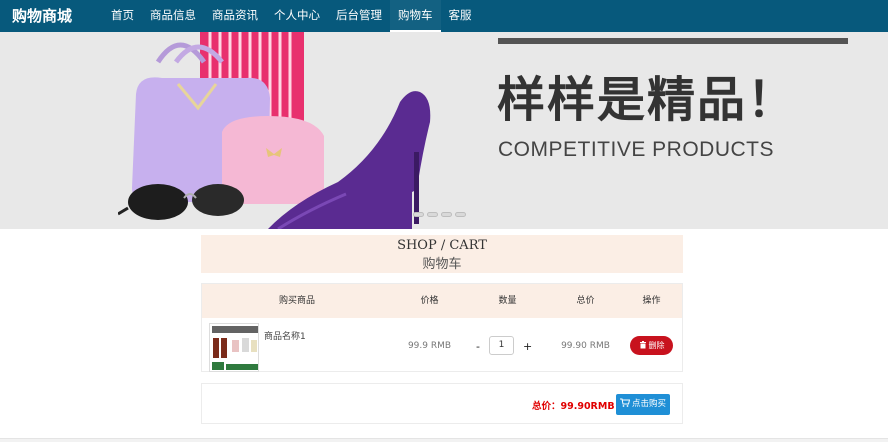 The image size is (888, 442). Describe the element at coordinates (460, 16) in the screenshot. I see `nav-item-service: 客服` at that location.